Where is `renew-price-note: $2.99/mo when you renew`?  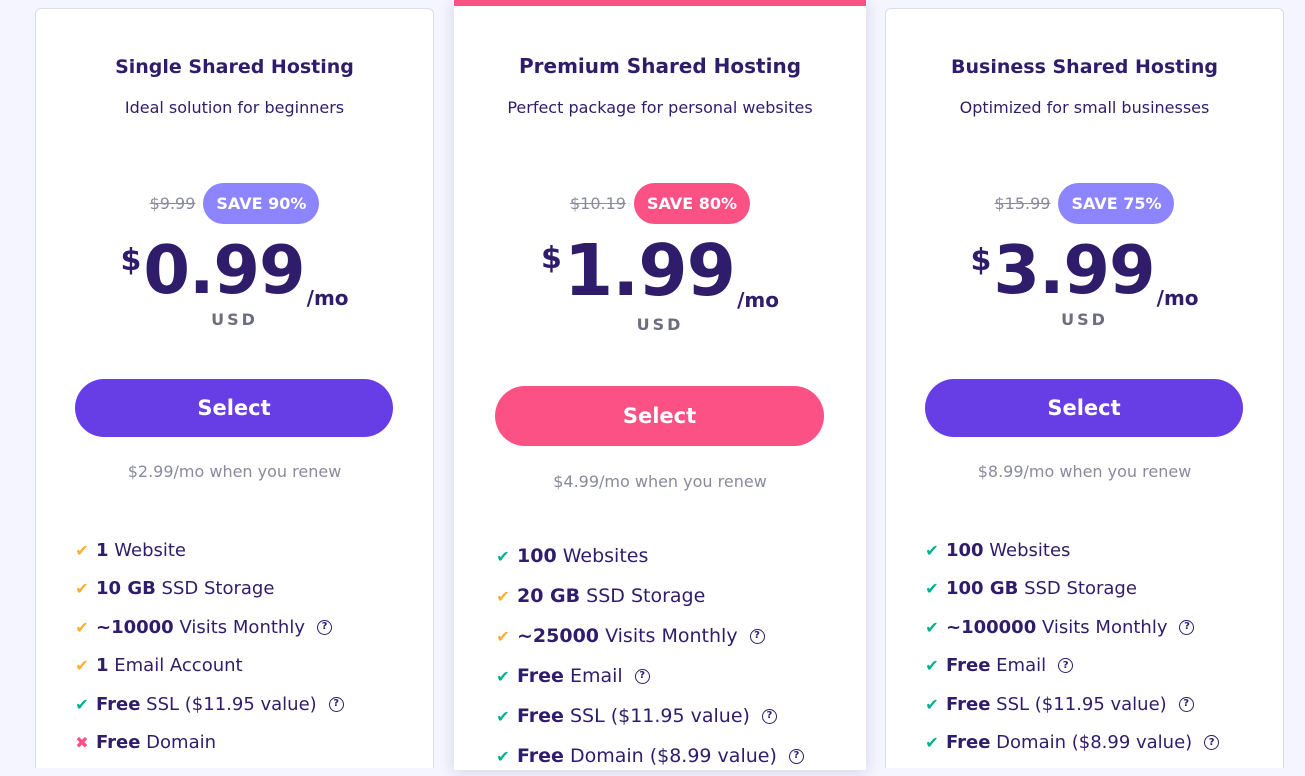 renew-price-note: $2.99/mo when you renew is located at coordinates (234, 471).